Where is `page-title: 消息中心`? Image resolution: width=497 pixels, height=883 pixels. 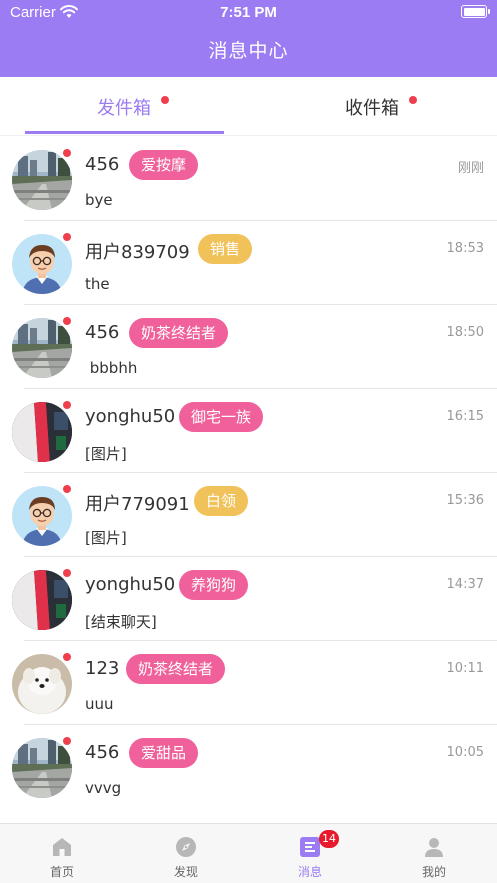 page-title: 消息中心 is located at coordinates (248, 51).